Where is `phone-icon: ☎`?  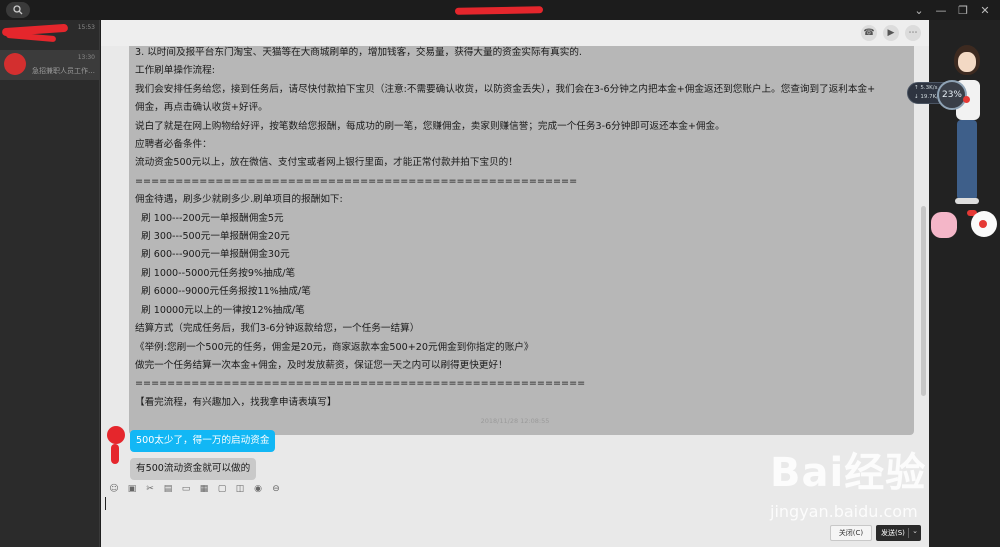 phone-icon: ☎ is located at coordinates (869, 33).